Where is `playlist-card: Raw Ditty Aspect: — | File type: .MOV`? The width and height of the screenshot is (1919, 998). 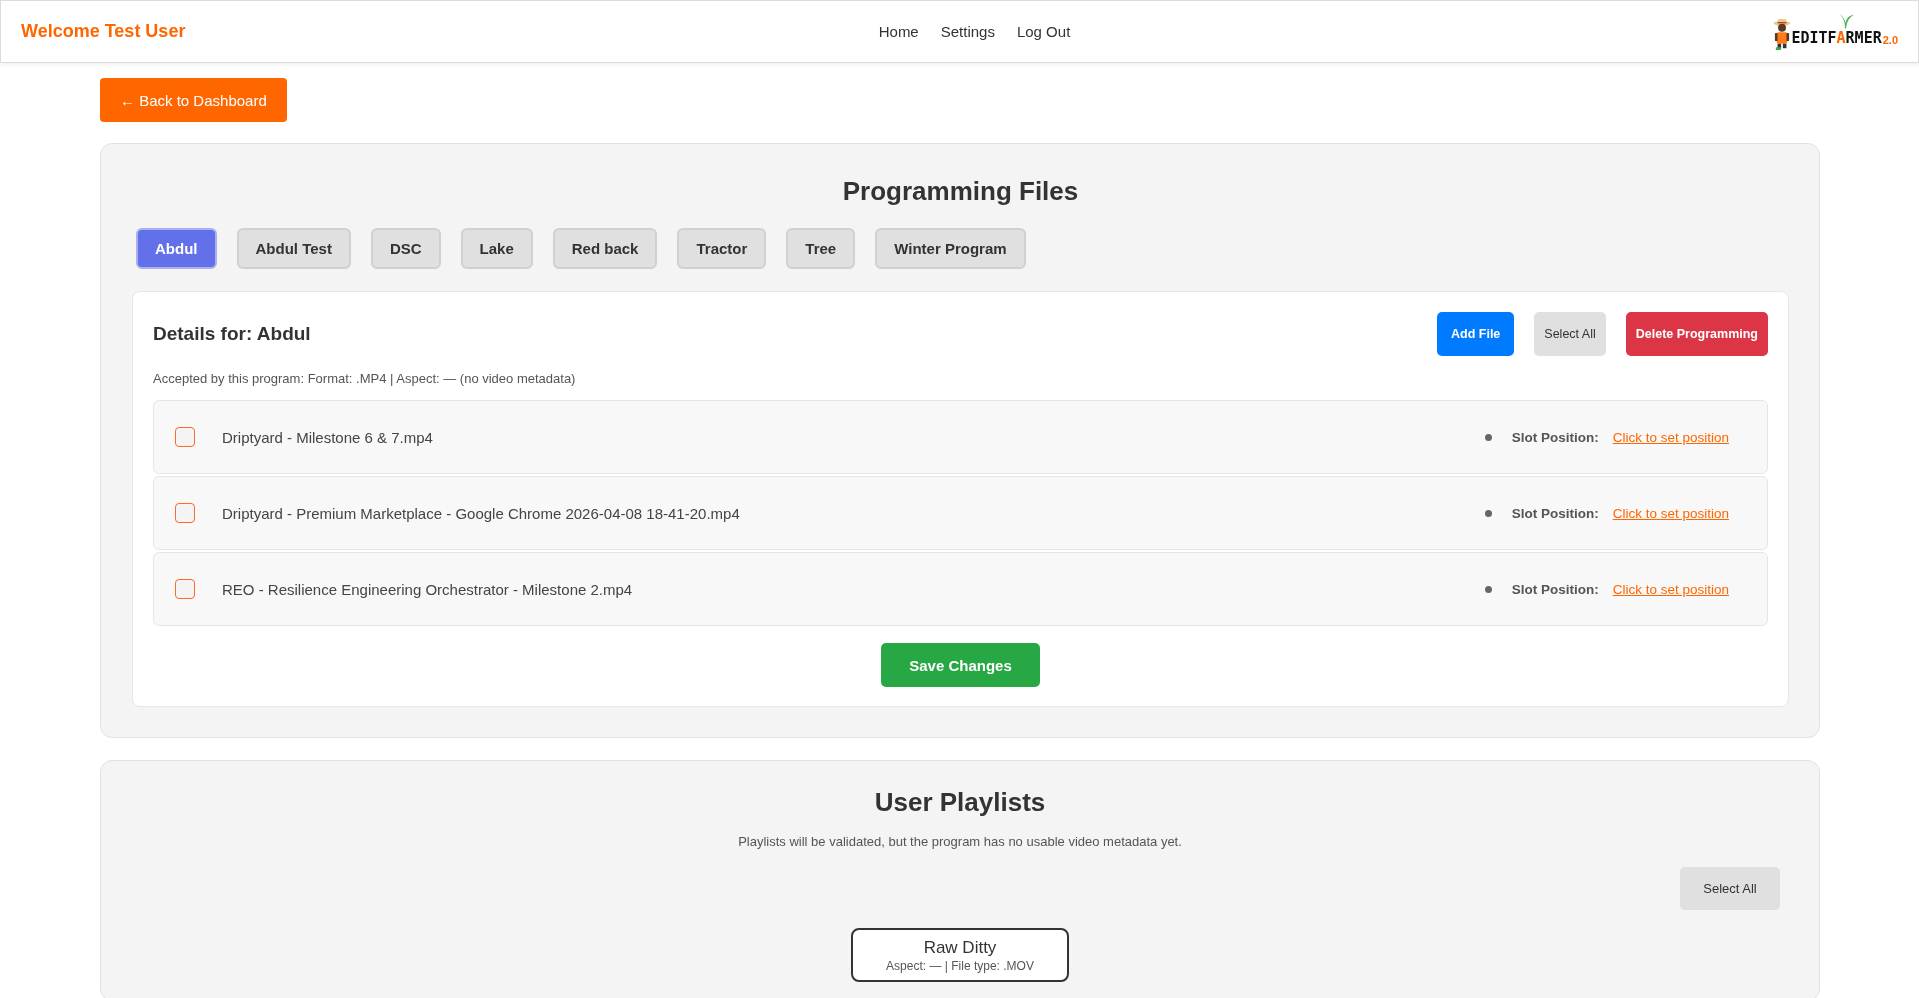
playlist-card: Raw Ditty Aspect: — | File type: .MOV is located at coordinates (960, 955).